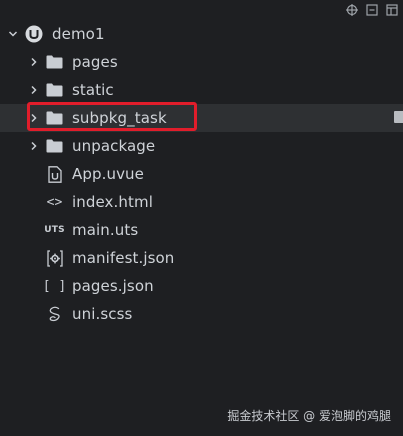 This screenshot has height=436, width=403. Describe the element at coordinates (13, 34) in the screenshot. I see `chevron-down-icon` at that location.